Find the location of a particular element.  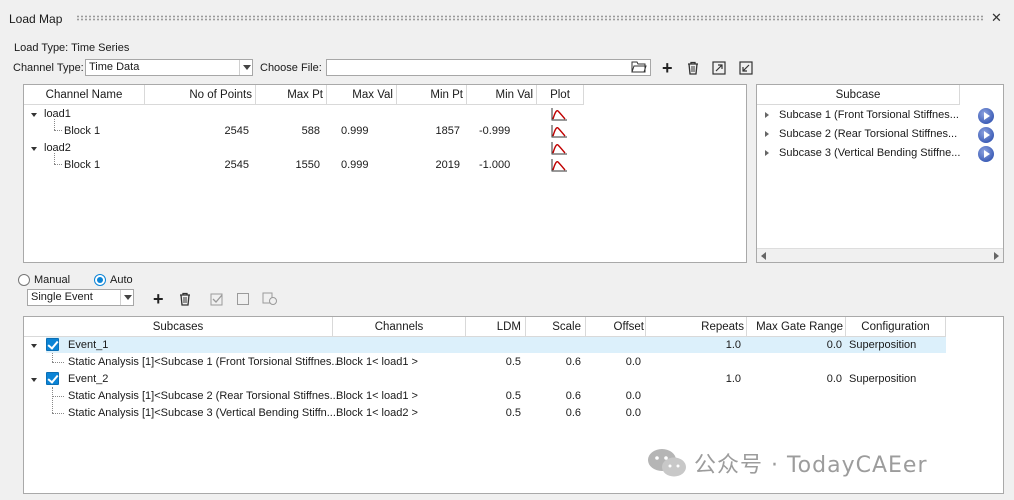

col-subcase: Subcase is located at coordinates (858, 95).